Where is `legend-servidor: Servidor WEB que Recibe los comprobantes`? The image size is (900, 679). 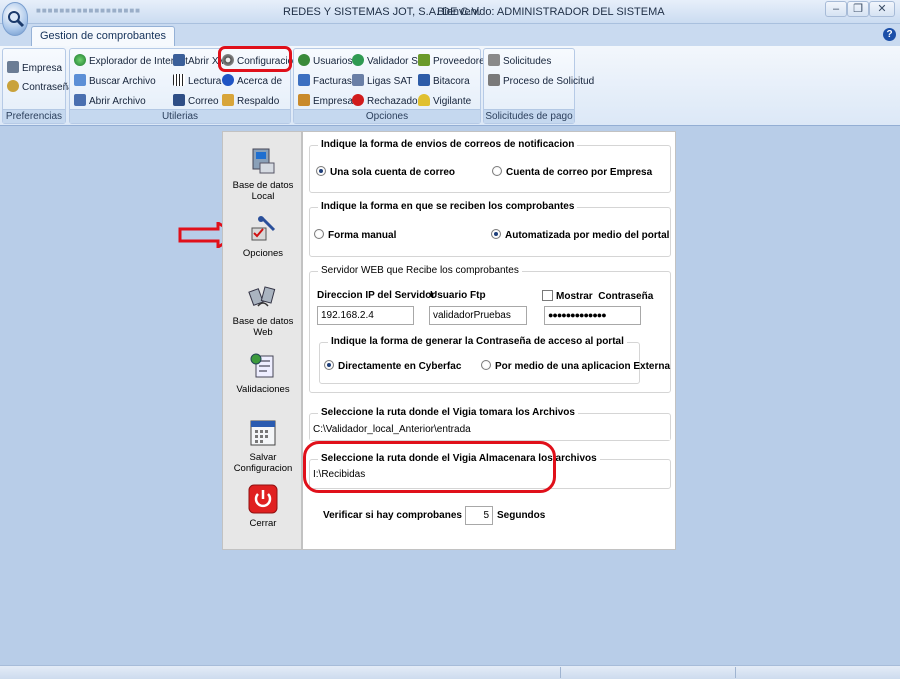
legend-servidor: Servidor WEB que Recibe los comprobantes is located at coordinates (420, 270).